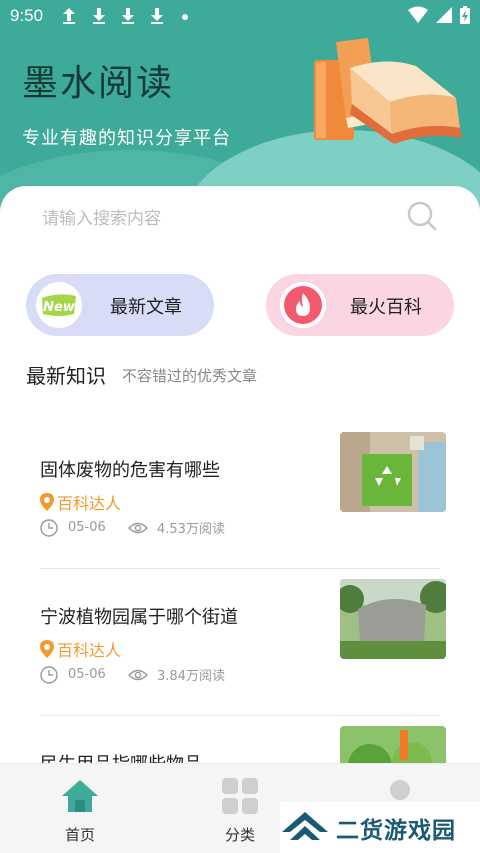  I want to click on search-icon, so click(422, 216).